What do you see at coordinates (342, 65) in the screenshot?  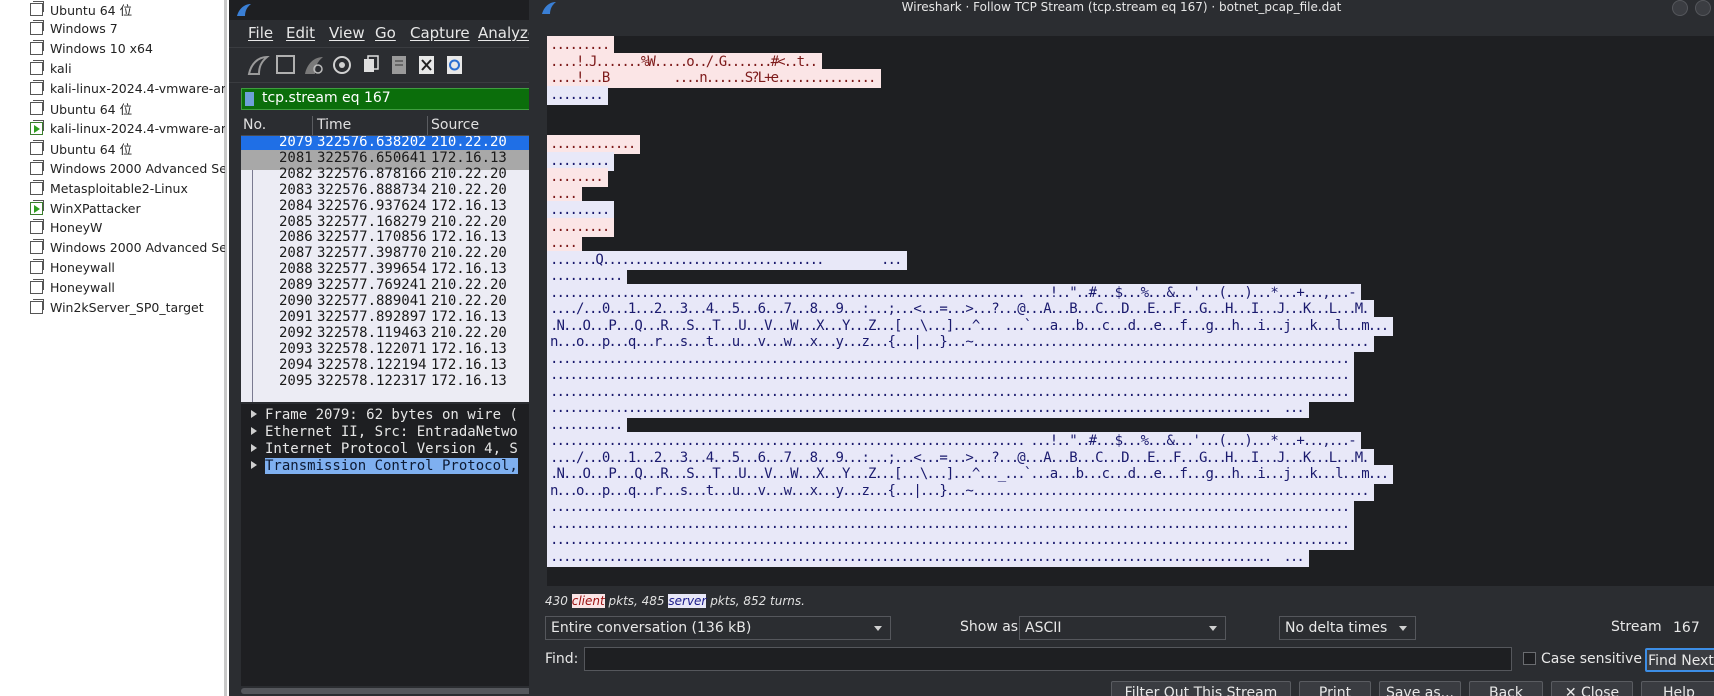 I see `capture-options-gear-icon` at bounding box center [342, 65].